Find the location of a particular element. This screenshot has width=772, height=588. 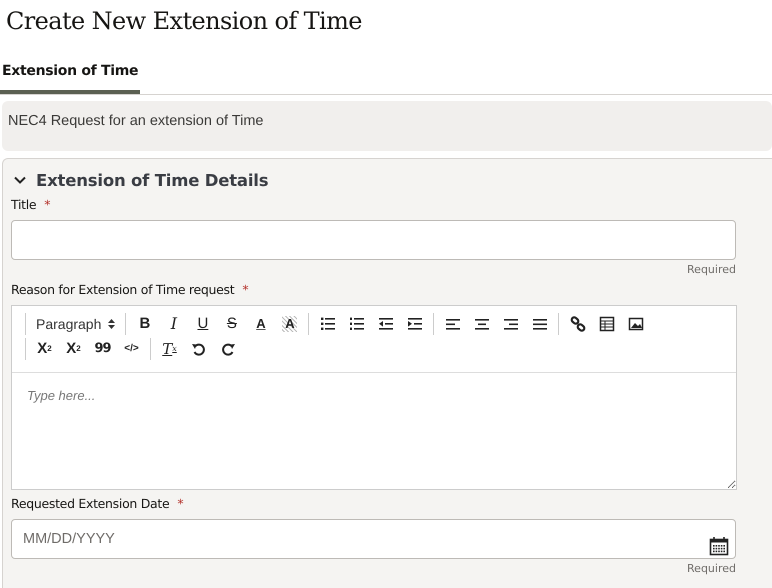

quote-button: 99 is located at coordinates (102, 348).